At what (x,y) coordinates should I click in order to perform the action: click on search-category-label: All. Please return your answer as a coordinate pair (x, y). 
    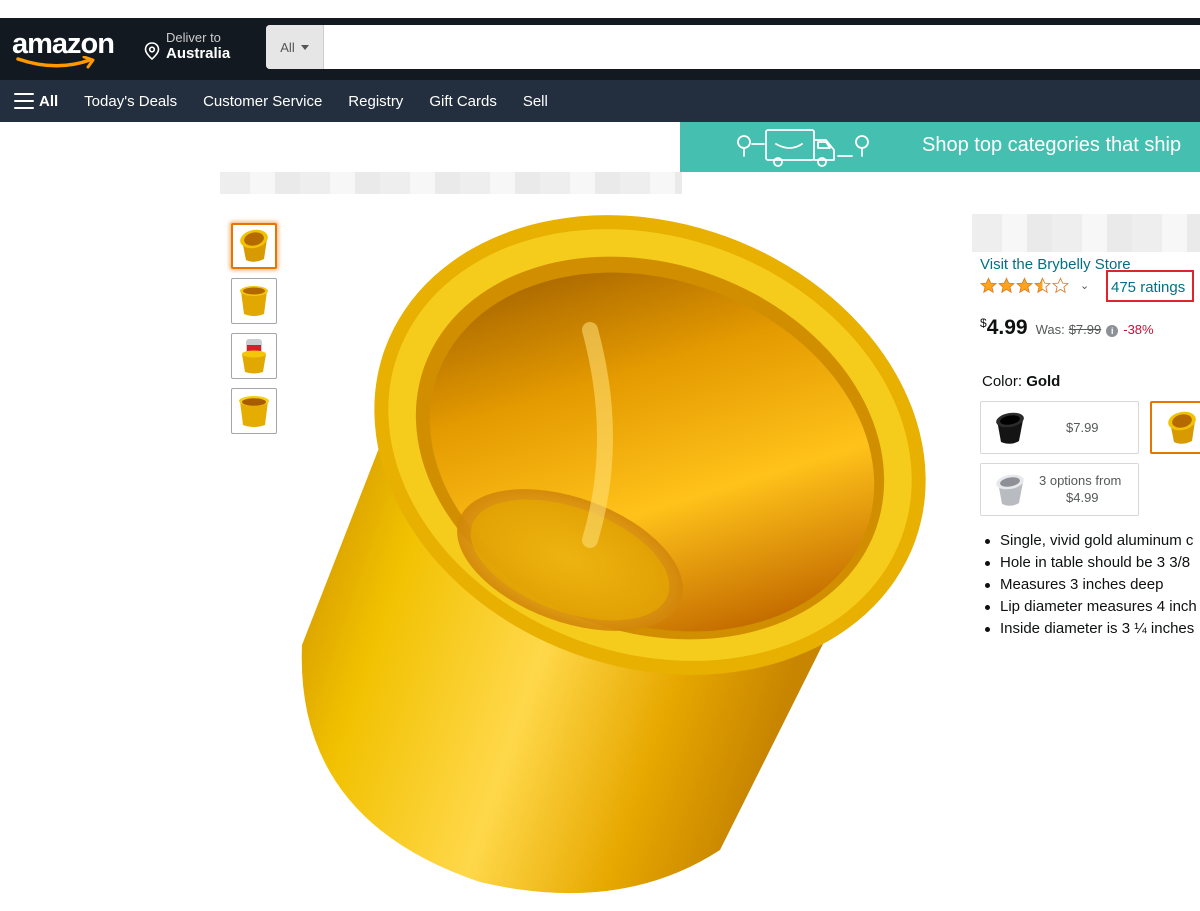
    Looking at the image, I should click on (287, 47).